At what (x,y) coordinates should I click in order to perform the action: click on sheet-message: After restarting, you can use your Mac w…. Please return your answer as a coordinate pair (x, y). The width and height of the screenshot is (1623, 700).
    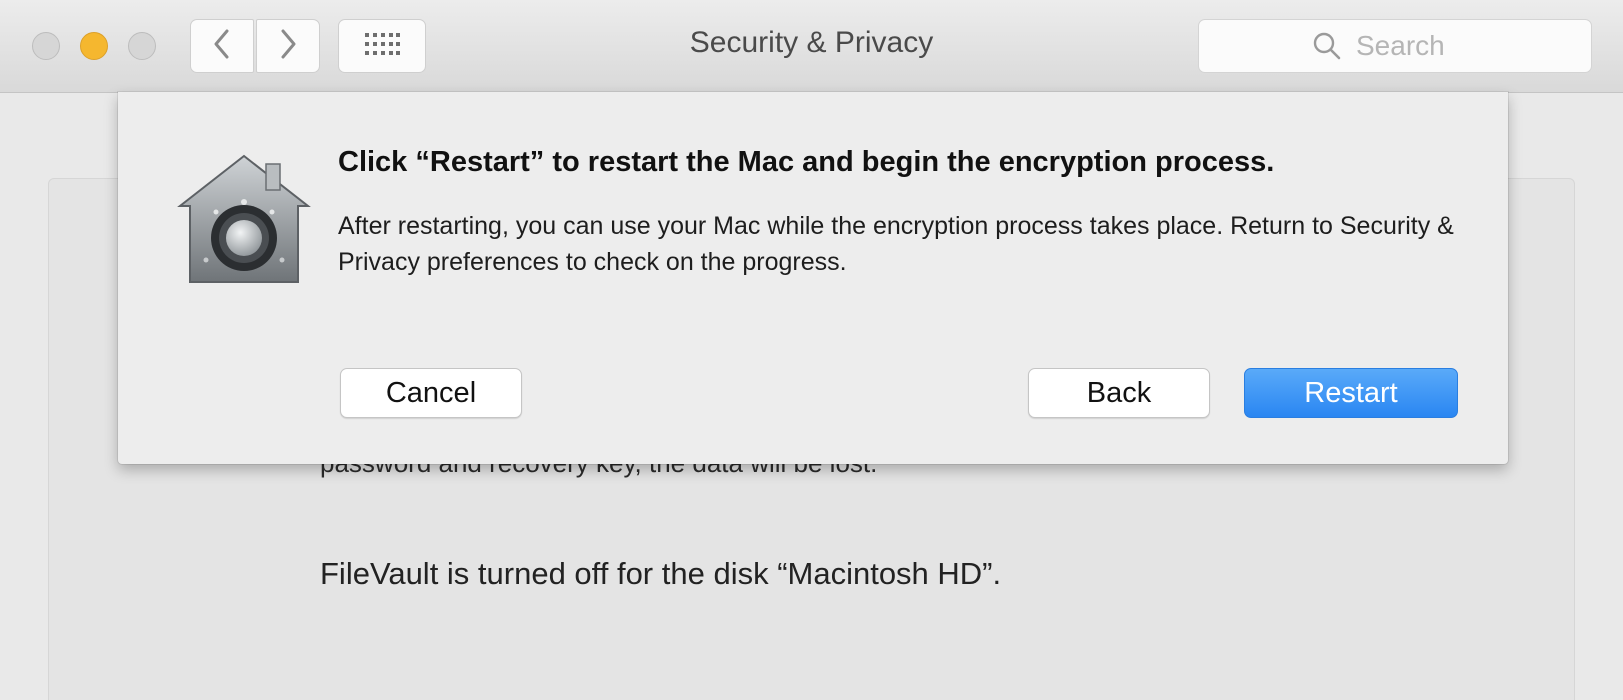
    Looking at the image, I should click on (896, 244).